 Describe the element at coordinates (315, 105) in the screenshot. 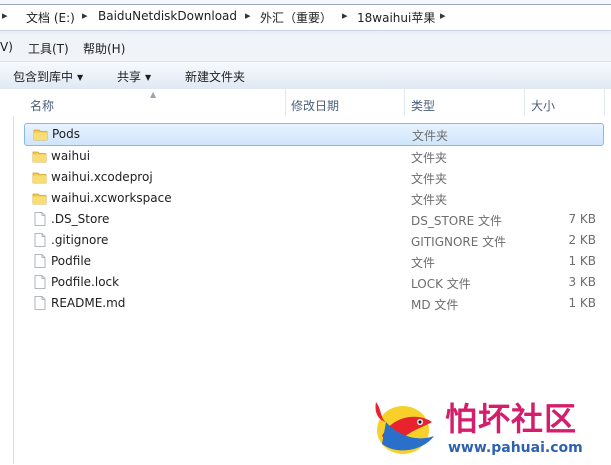

I see `column-date: 修改日期` at that location.